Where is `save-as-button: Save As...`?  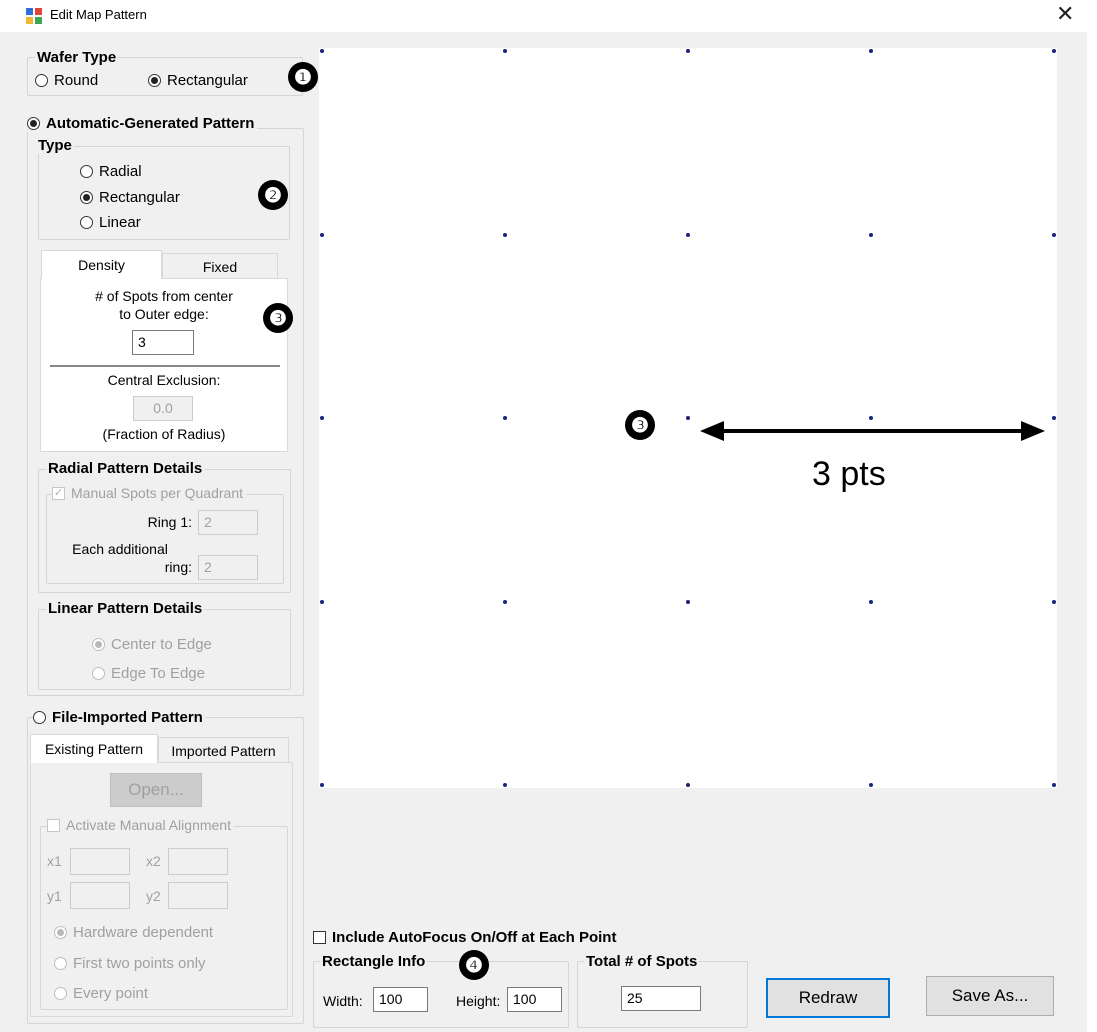 save-as-button: Save As... is located at coordinates (990, 996).